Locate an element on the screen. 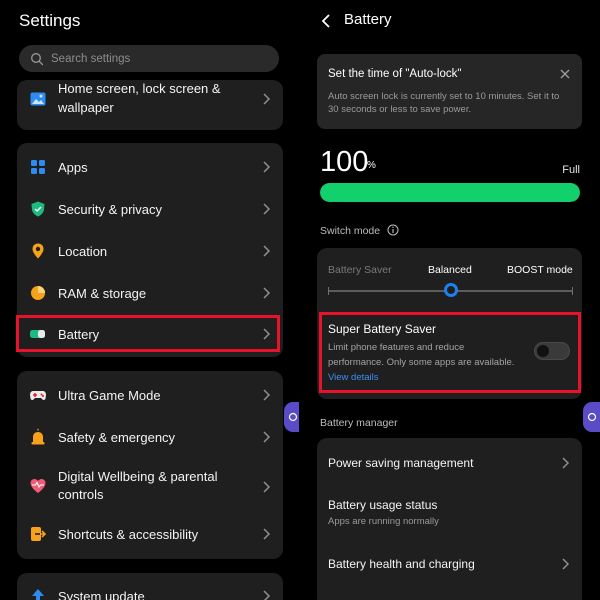 The image size is (600, 600). super-saver-highlight-box is located at coordinates (450, 352).